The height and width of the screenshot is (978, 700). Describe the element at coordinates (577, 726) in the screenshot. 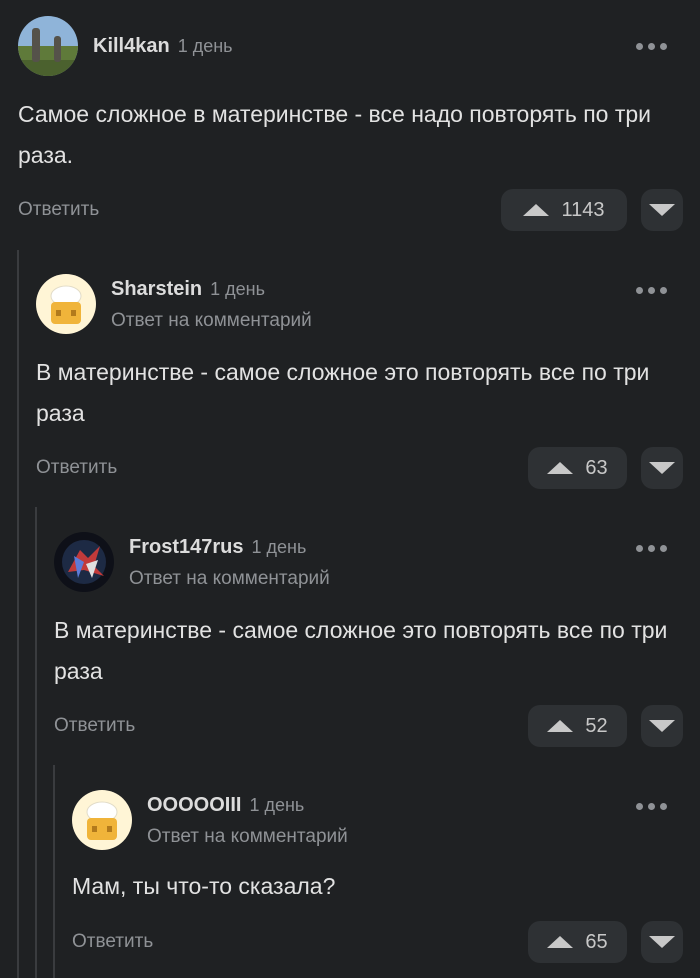

I see `upvote-button: 52` at that location.